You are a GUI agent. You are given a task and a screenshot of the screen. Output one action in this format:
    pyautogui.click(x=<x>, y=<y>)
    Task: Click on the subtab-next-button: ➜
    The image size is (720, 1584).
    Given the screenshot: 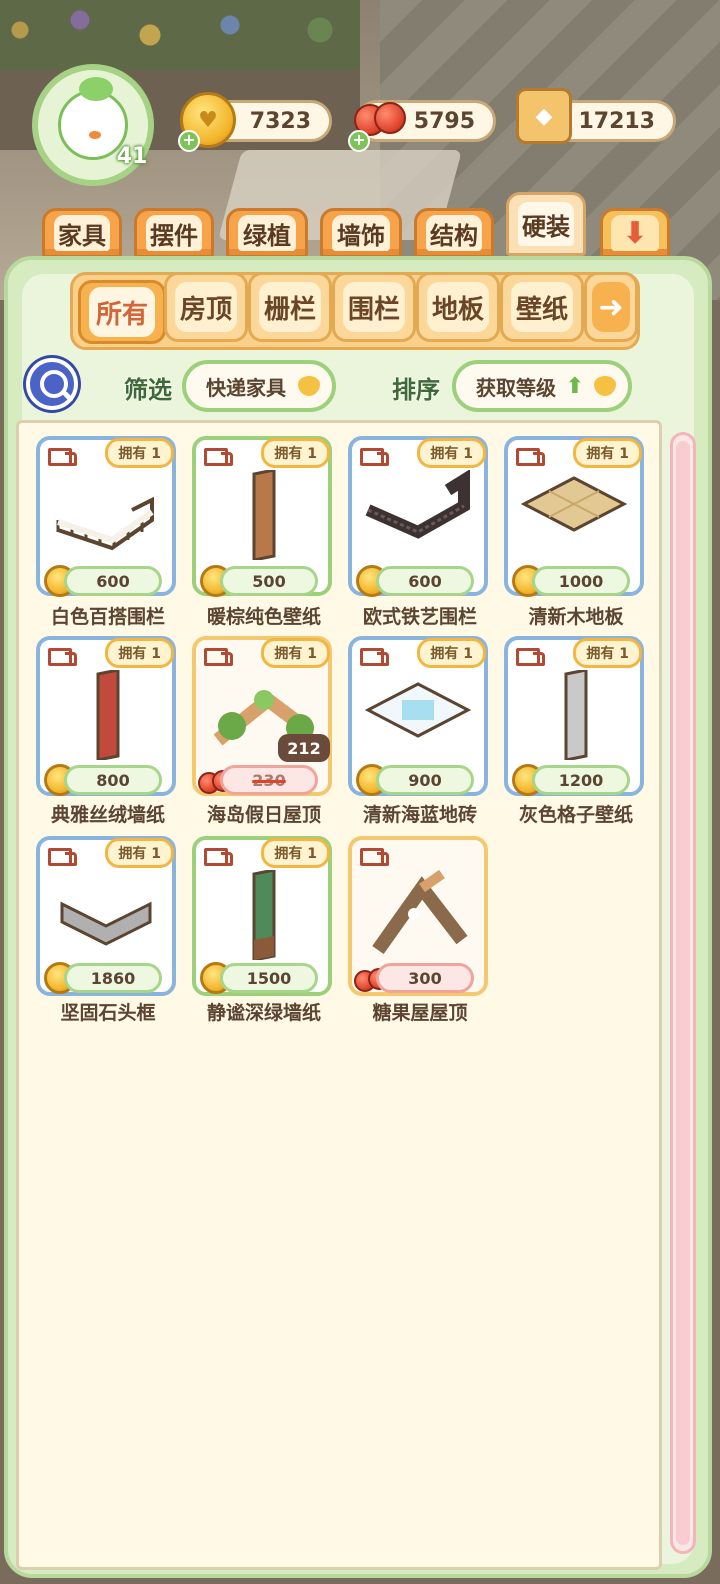 What is the action you would take?
    pyautogui.click(x=611, y=307)
    